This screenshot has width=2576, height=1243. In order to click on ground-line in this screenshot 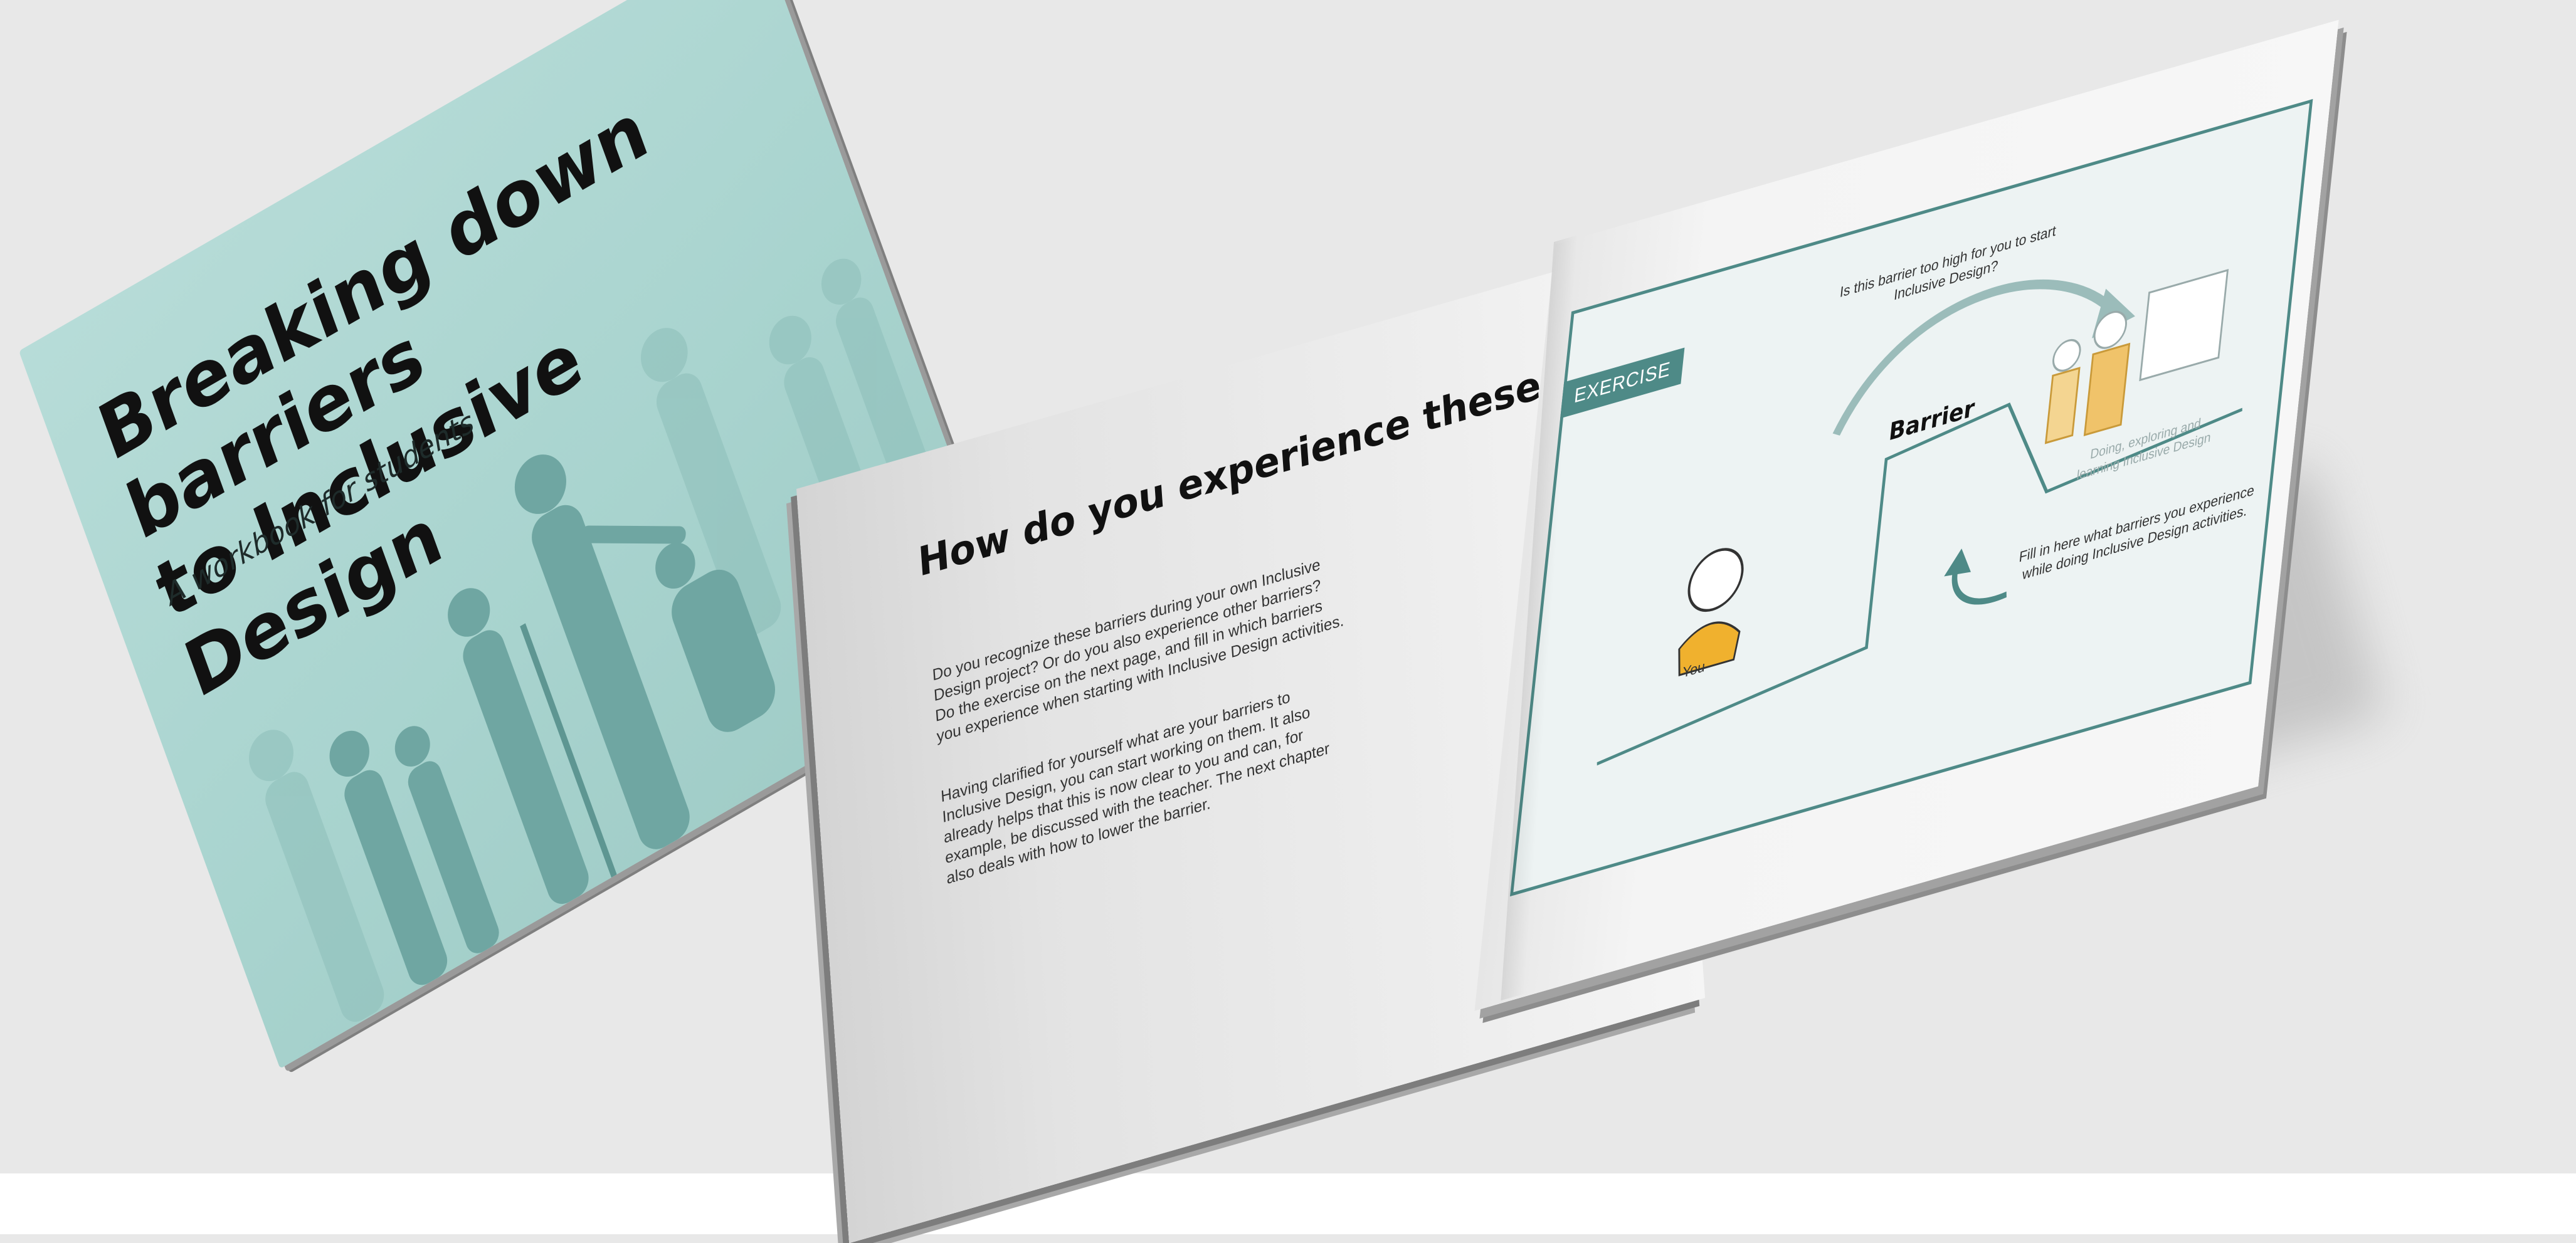, I will do `click(1919, 584)`.